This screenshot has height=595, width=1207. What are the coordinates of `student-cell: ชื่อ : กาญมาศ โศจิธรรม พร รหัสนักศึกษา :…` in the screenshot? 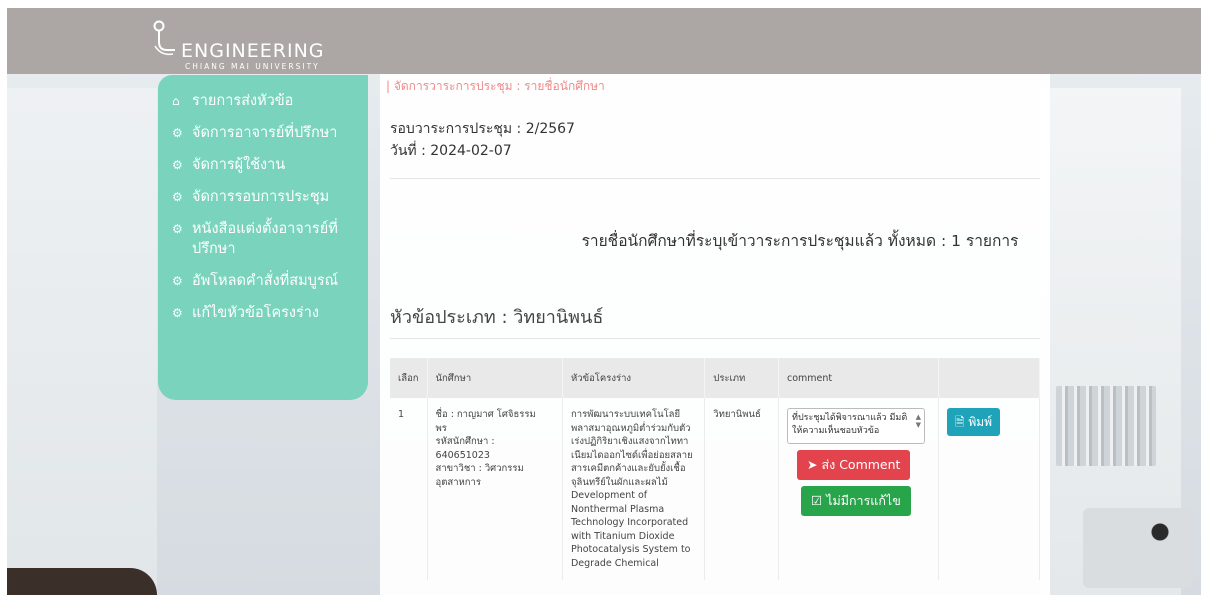 It's located at (495, 489).